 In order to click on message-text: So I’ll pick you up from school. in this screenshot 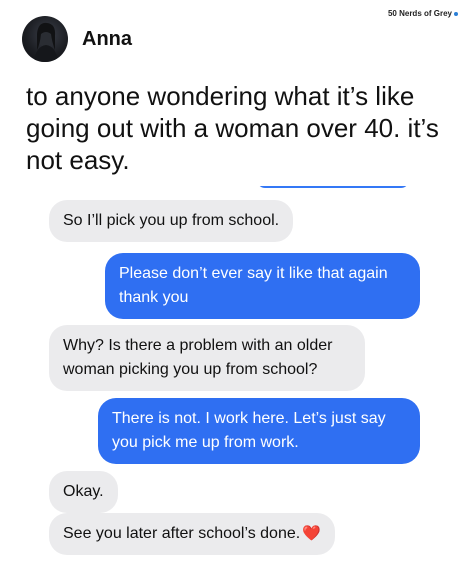, I will do `click(171, 220)`.